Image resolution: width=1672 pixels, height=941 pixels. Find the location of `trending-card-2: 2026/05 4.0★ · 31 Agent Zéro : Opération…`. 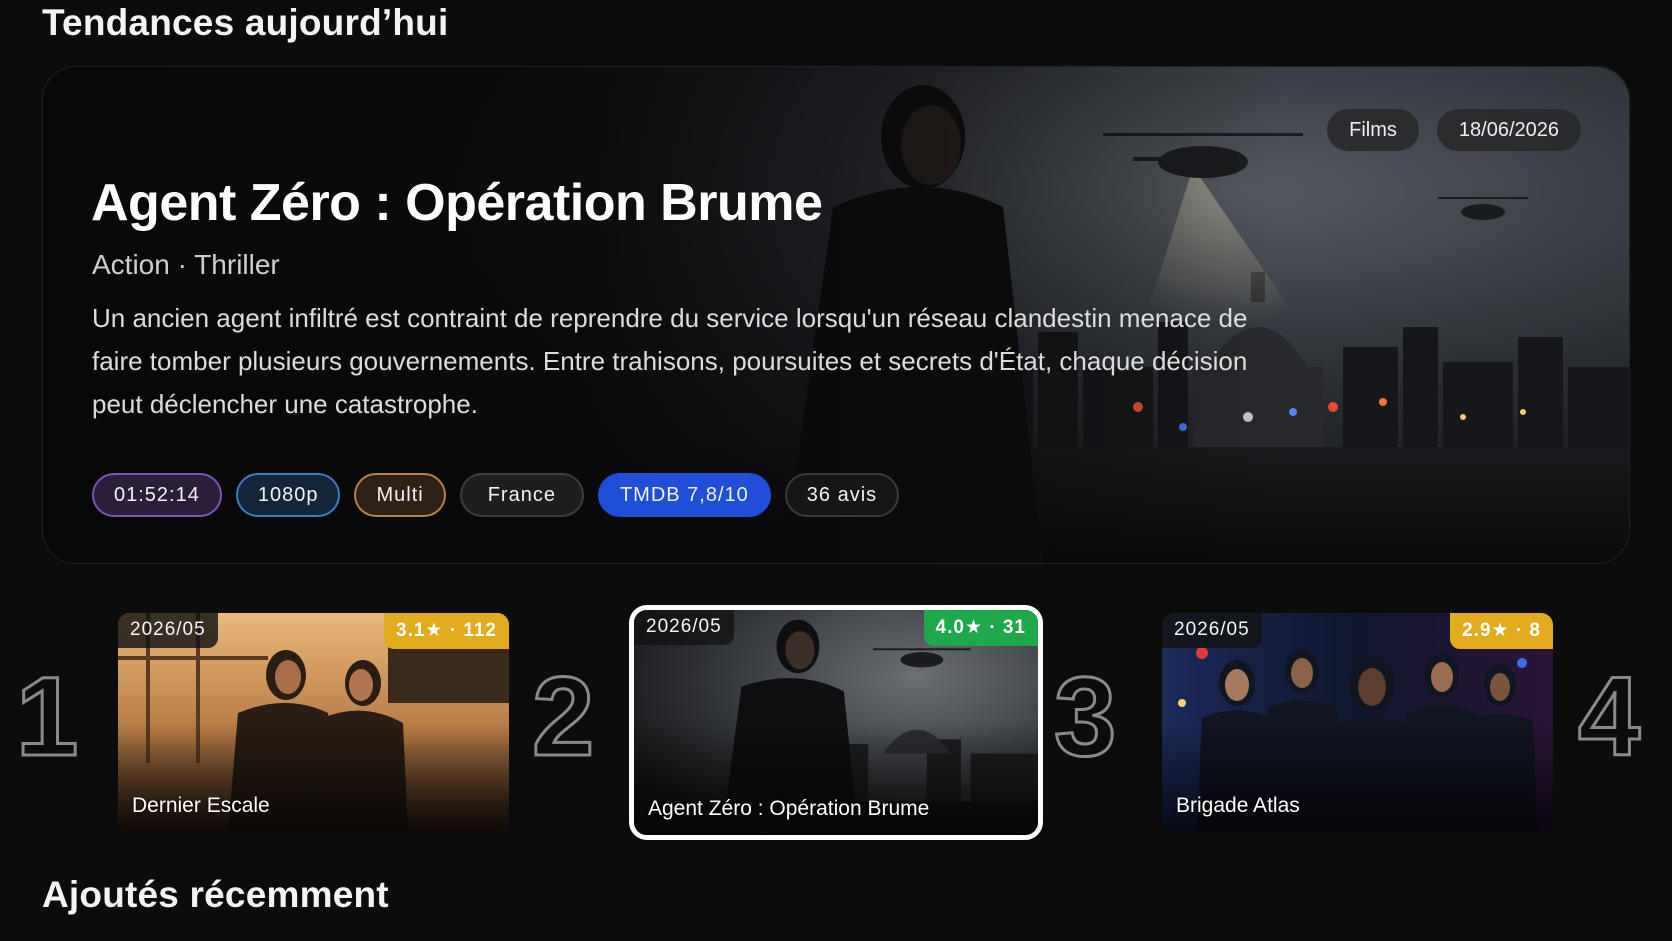

trending-card-2: 2026/05 4.0★ · 31 Agent Zéro : Opération… is located at coordinates (836, 722).